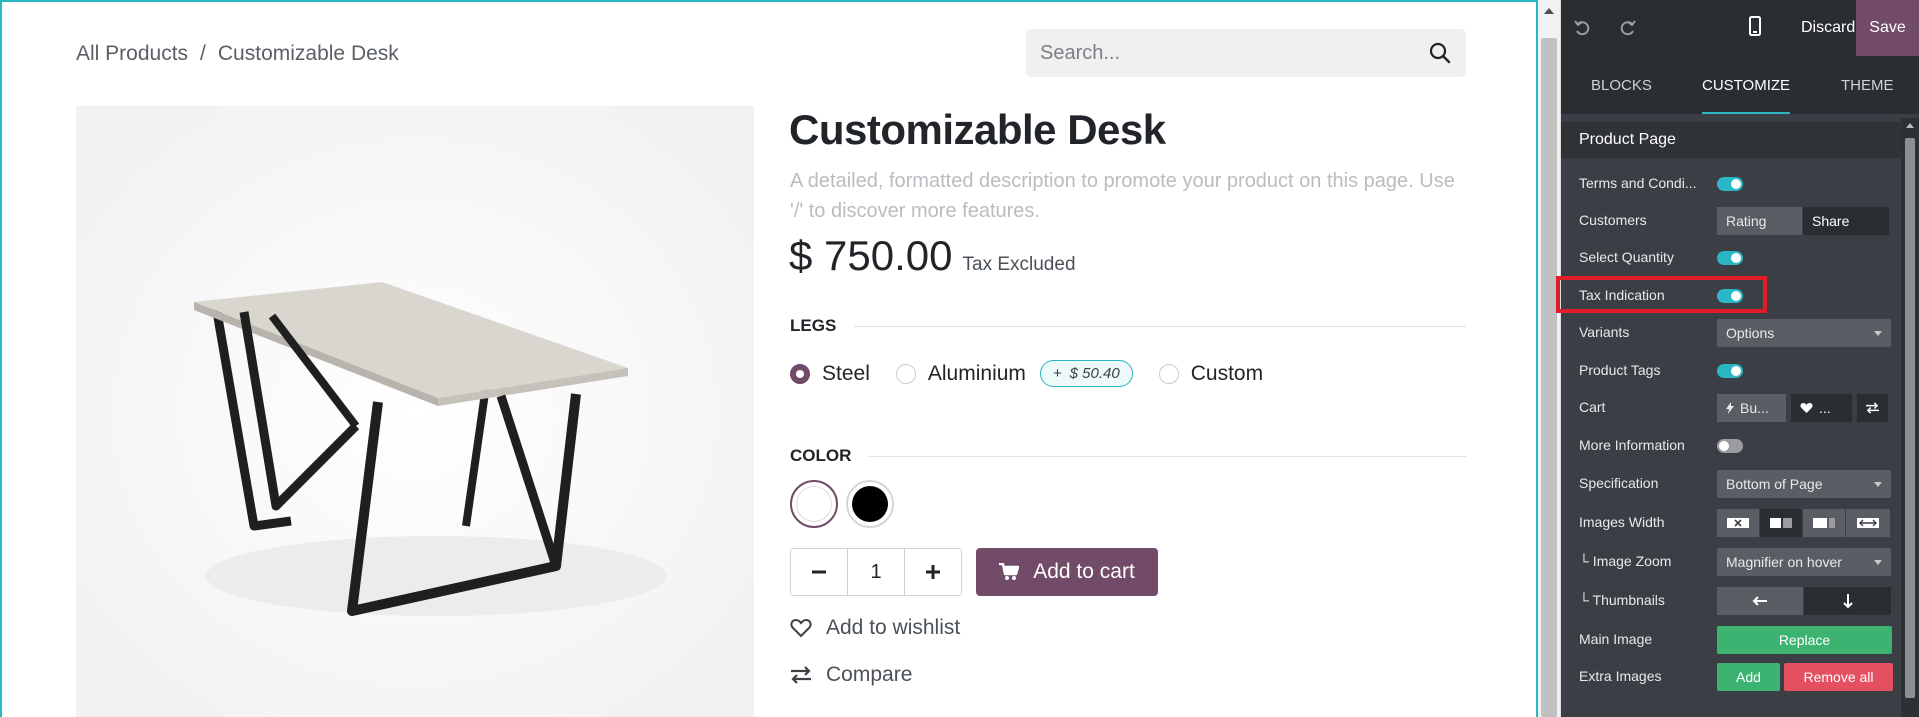 Image resolution: width=1919 pixels, height=717 pixels. Describe the element at coordinates (1867, 85) in the screenshot. I see `tab-theme: THEME` at that location.